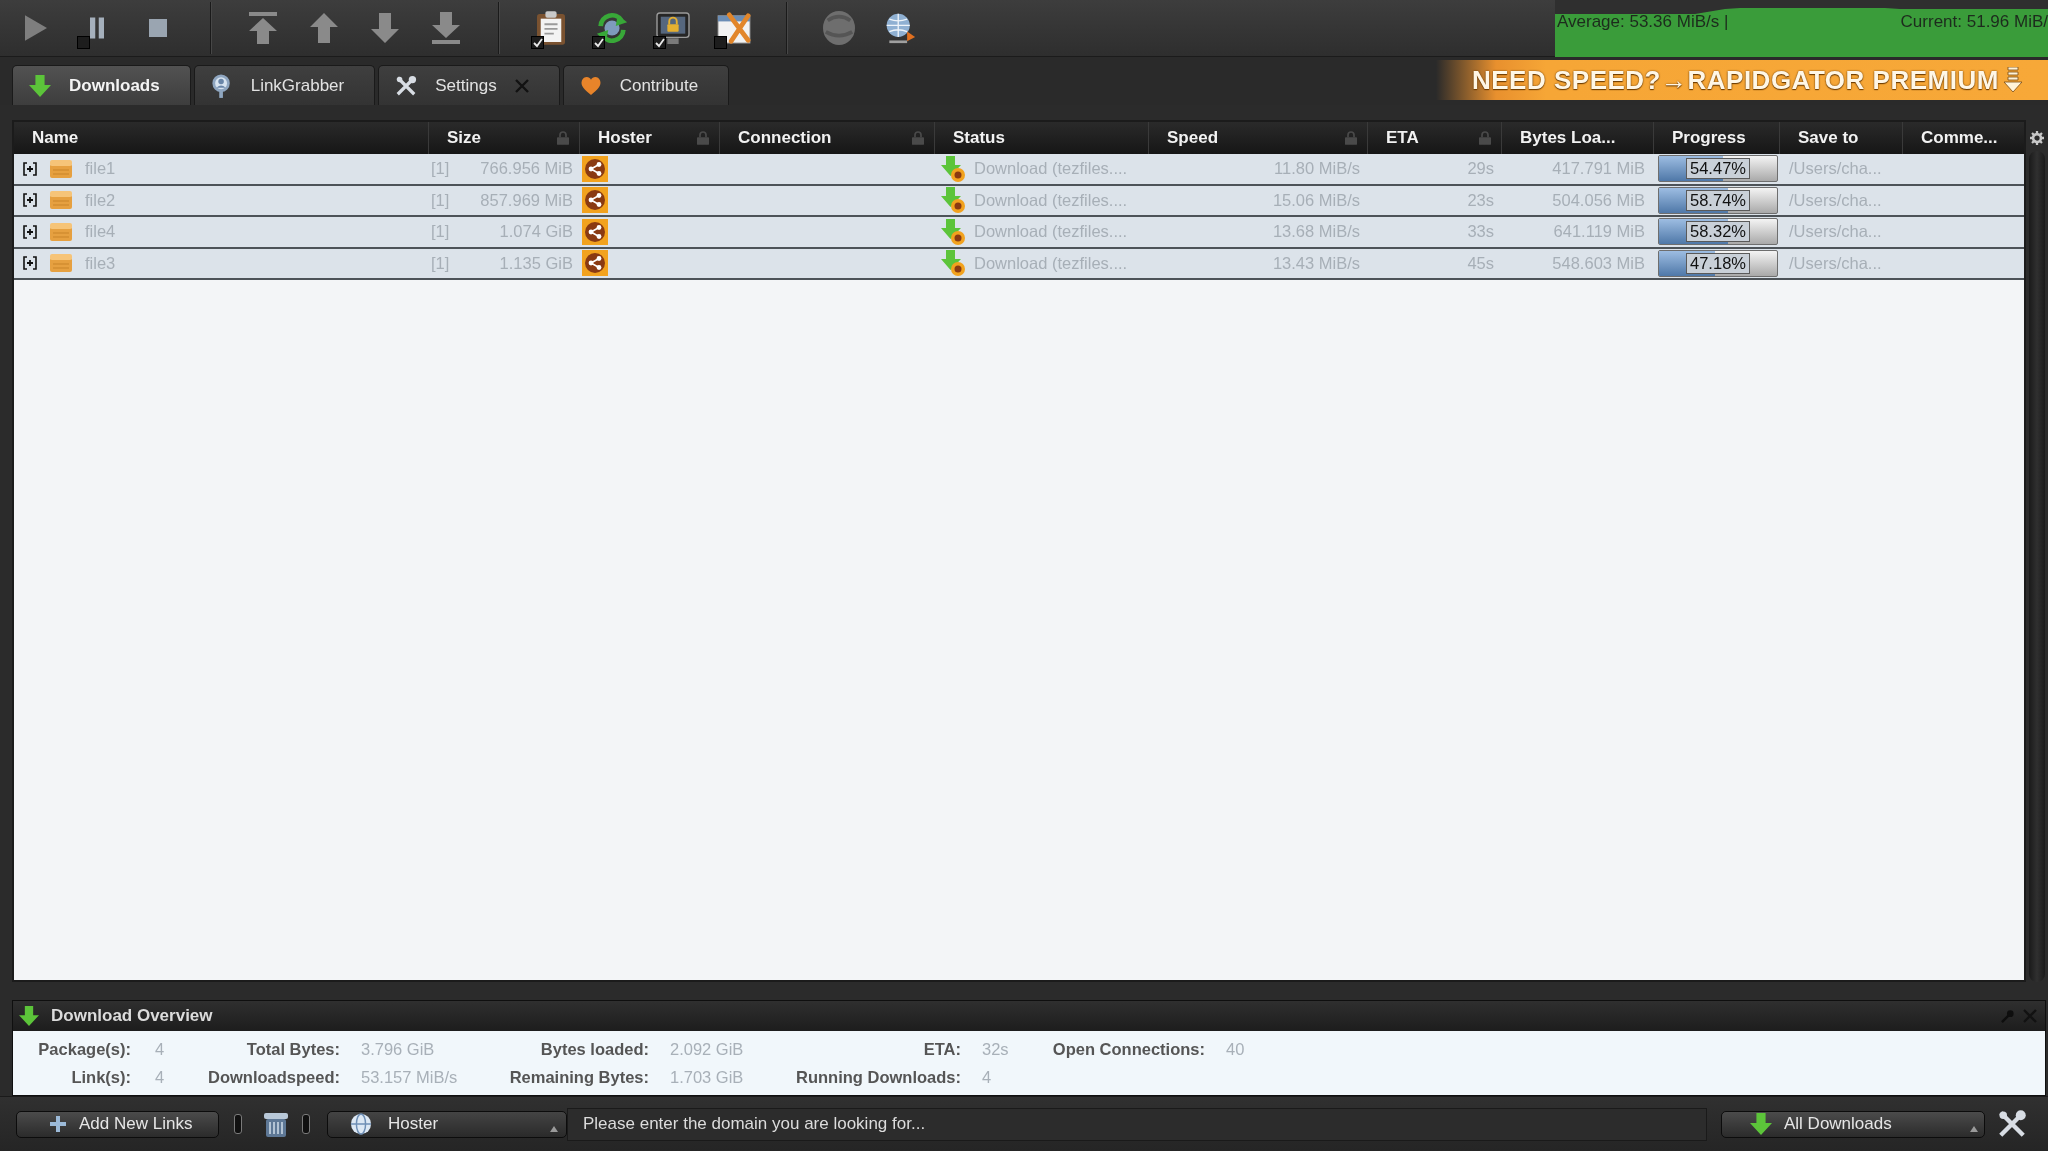  Describe the element at coordinates (2037, 138) in the screenshot. I see `settings-icon` at that location.